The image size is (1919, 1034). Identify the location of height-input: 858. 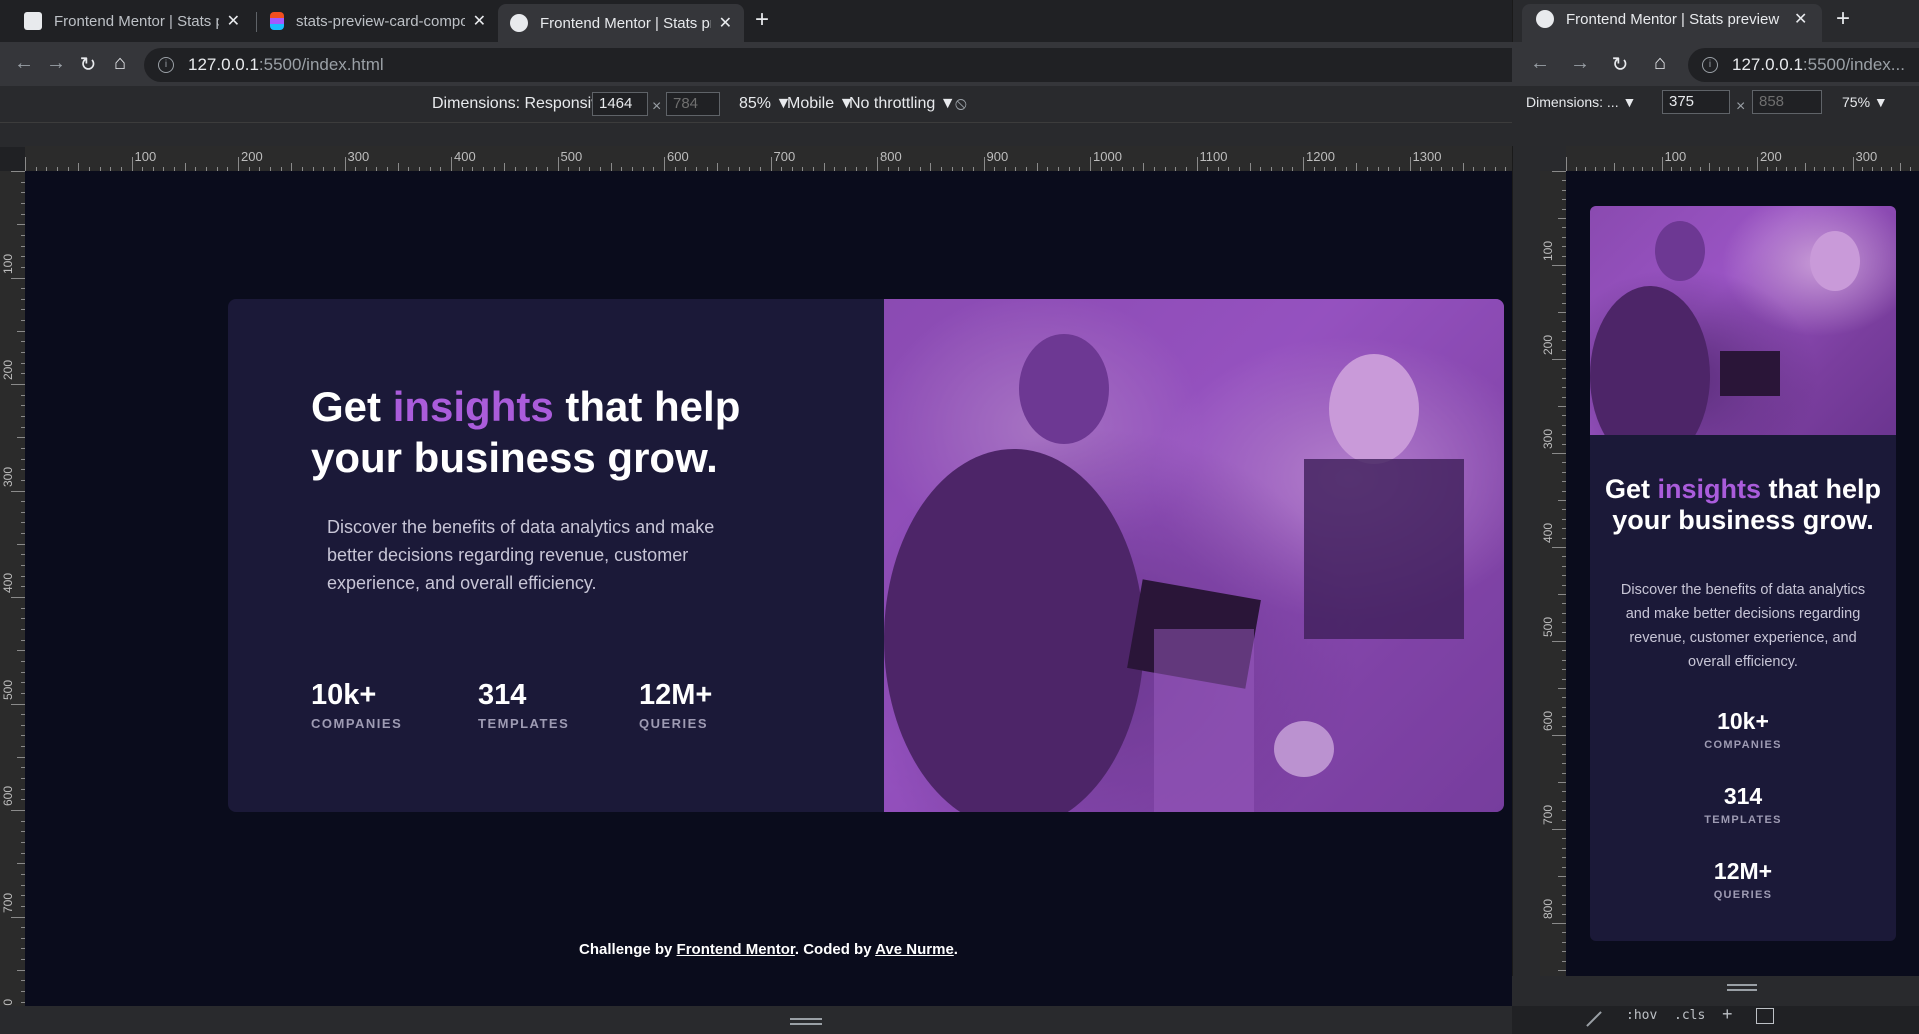
(1787, 102).